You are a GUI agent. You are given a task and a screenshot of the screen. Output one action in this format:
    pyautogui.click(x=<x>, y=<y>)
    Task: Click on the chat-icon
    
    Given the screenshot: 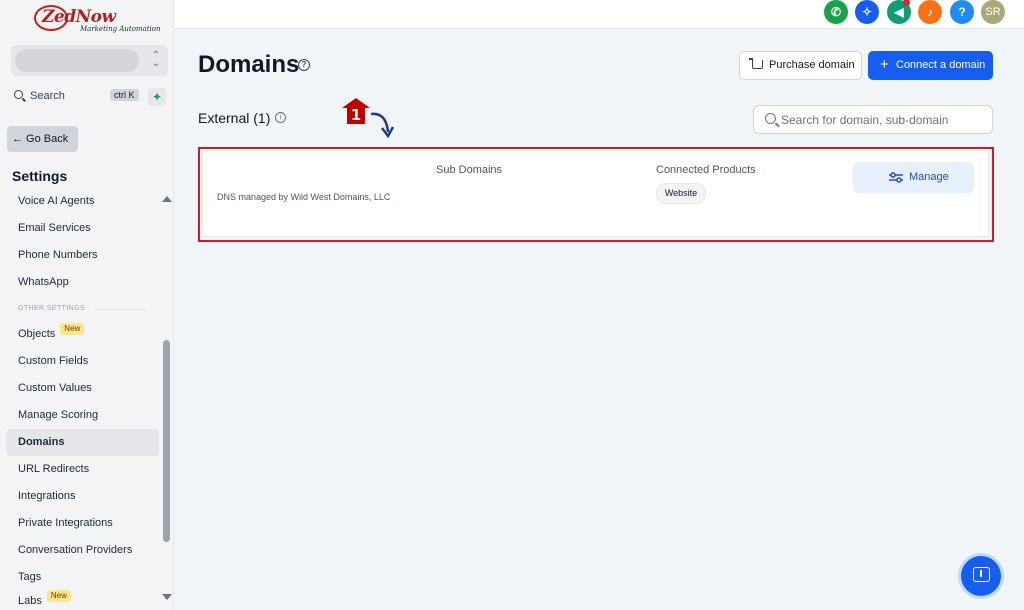 What is the action you would take?
    pyautogui.click(x=981, y=574)
    